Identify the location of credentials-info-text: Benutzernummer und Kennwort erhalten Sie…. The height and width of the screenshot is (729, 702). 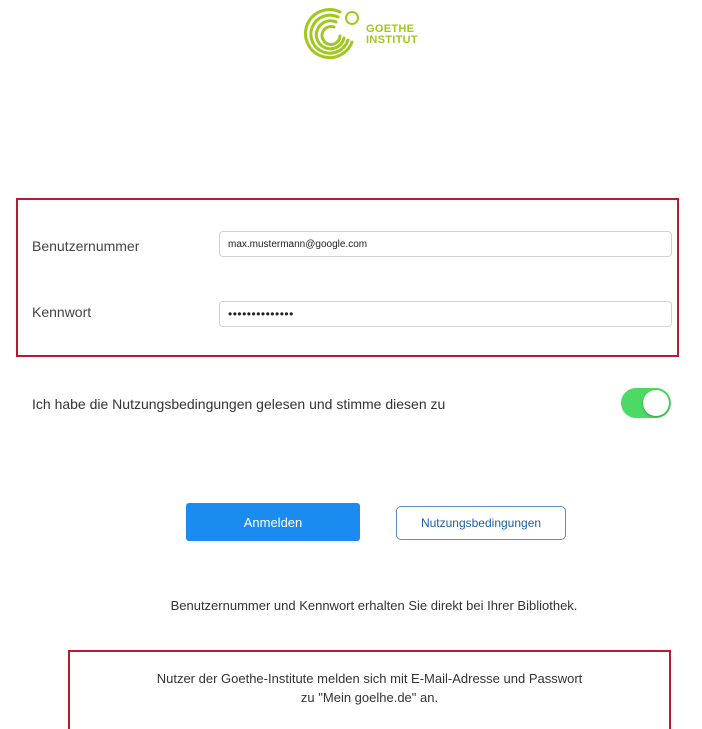
(374, 605).